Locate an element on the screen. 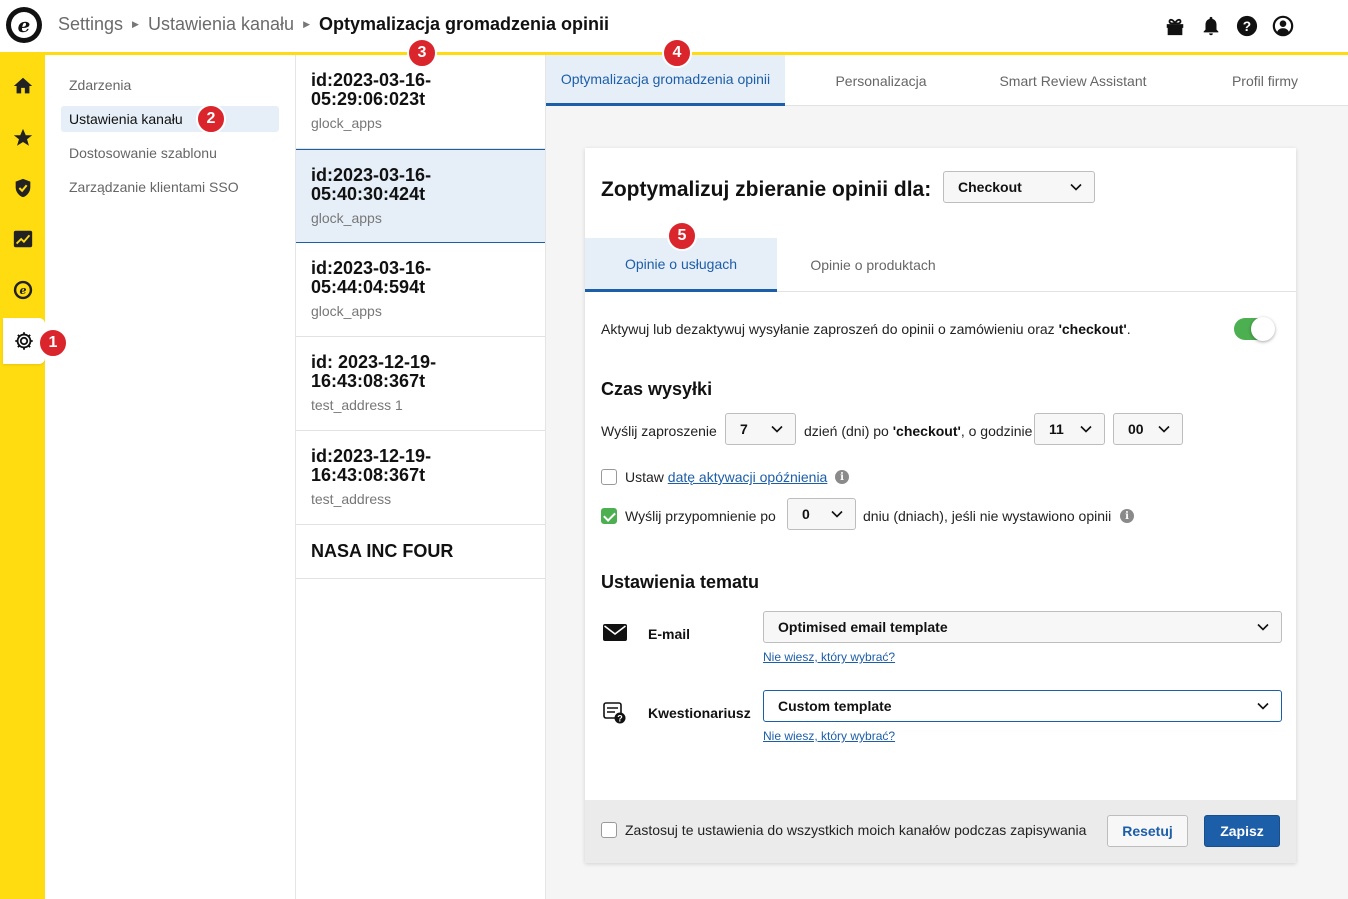  channel-item: id:2023-03-16-05:40:30:424t glock_apps is located at coordinates (420, 196).